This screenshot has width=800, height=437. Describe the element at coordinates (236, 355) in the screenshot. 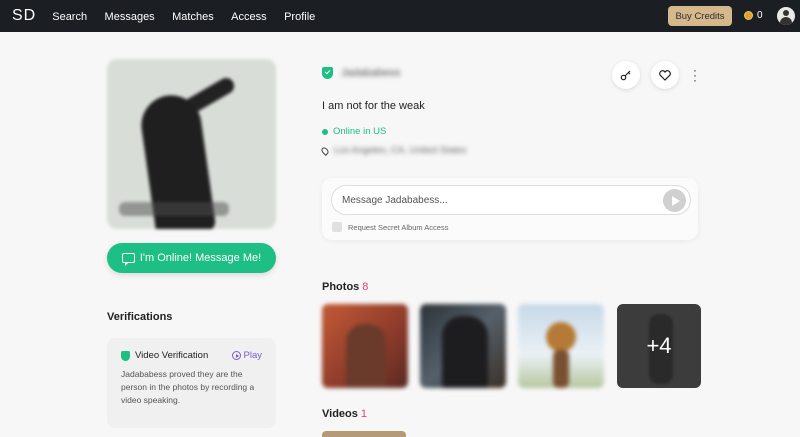

I see `play-icon` at that location.